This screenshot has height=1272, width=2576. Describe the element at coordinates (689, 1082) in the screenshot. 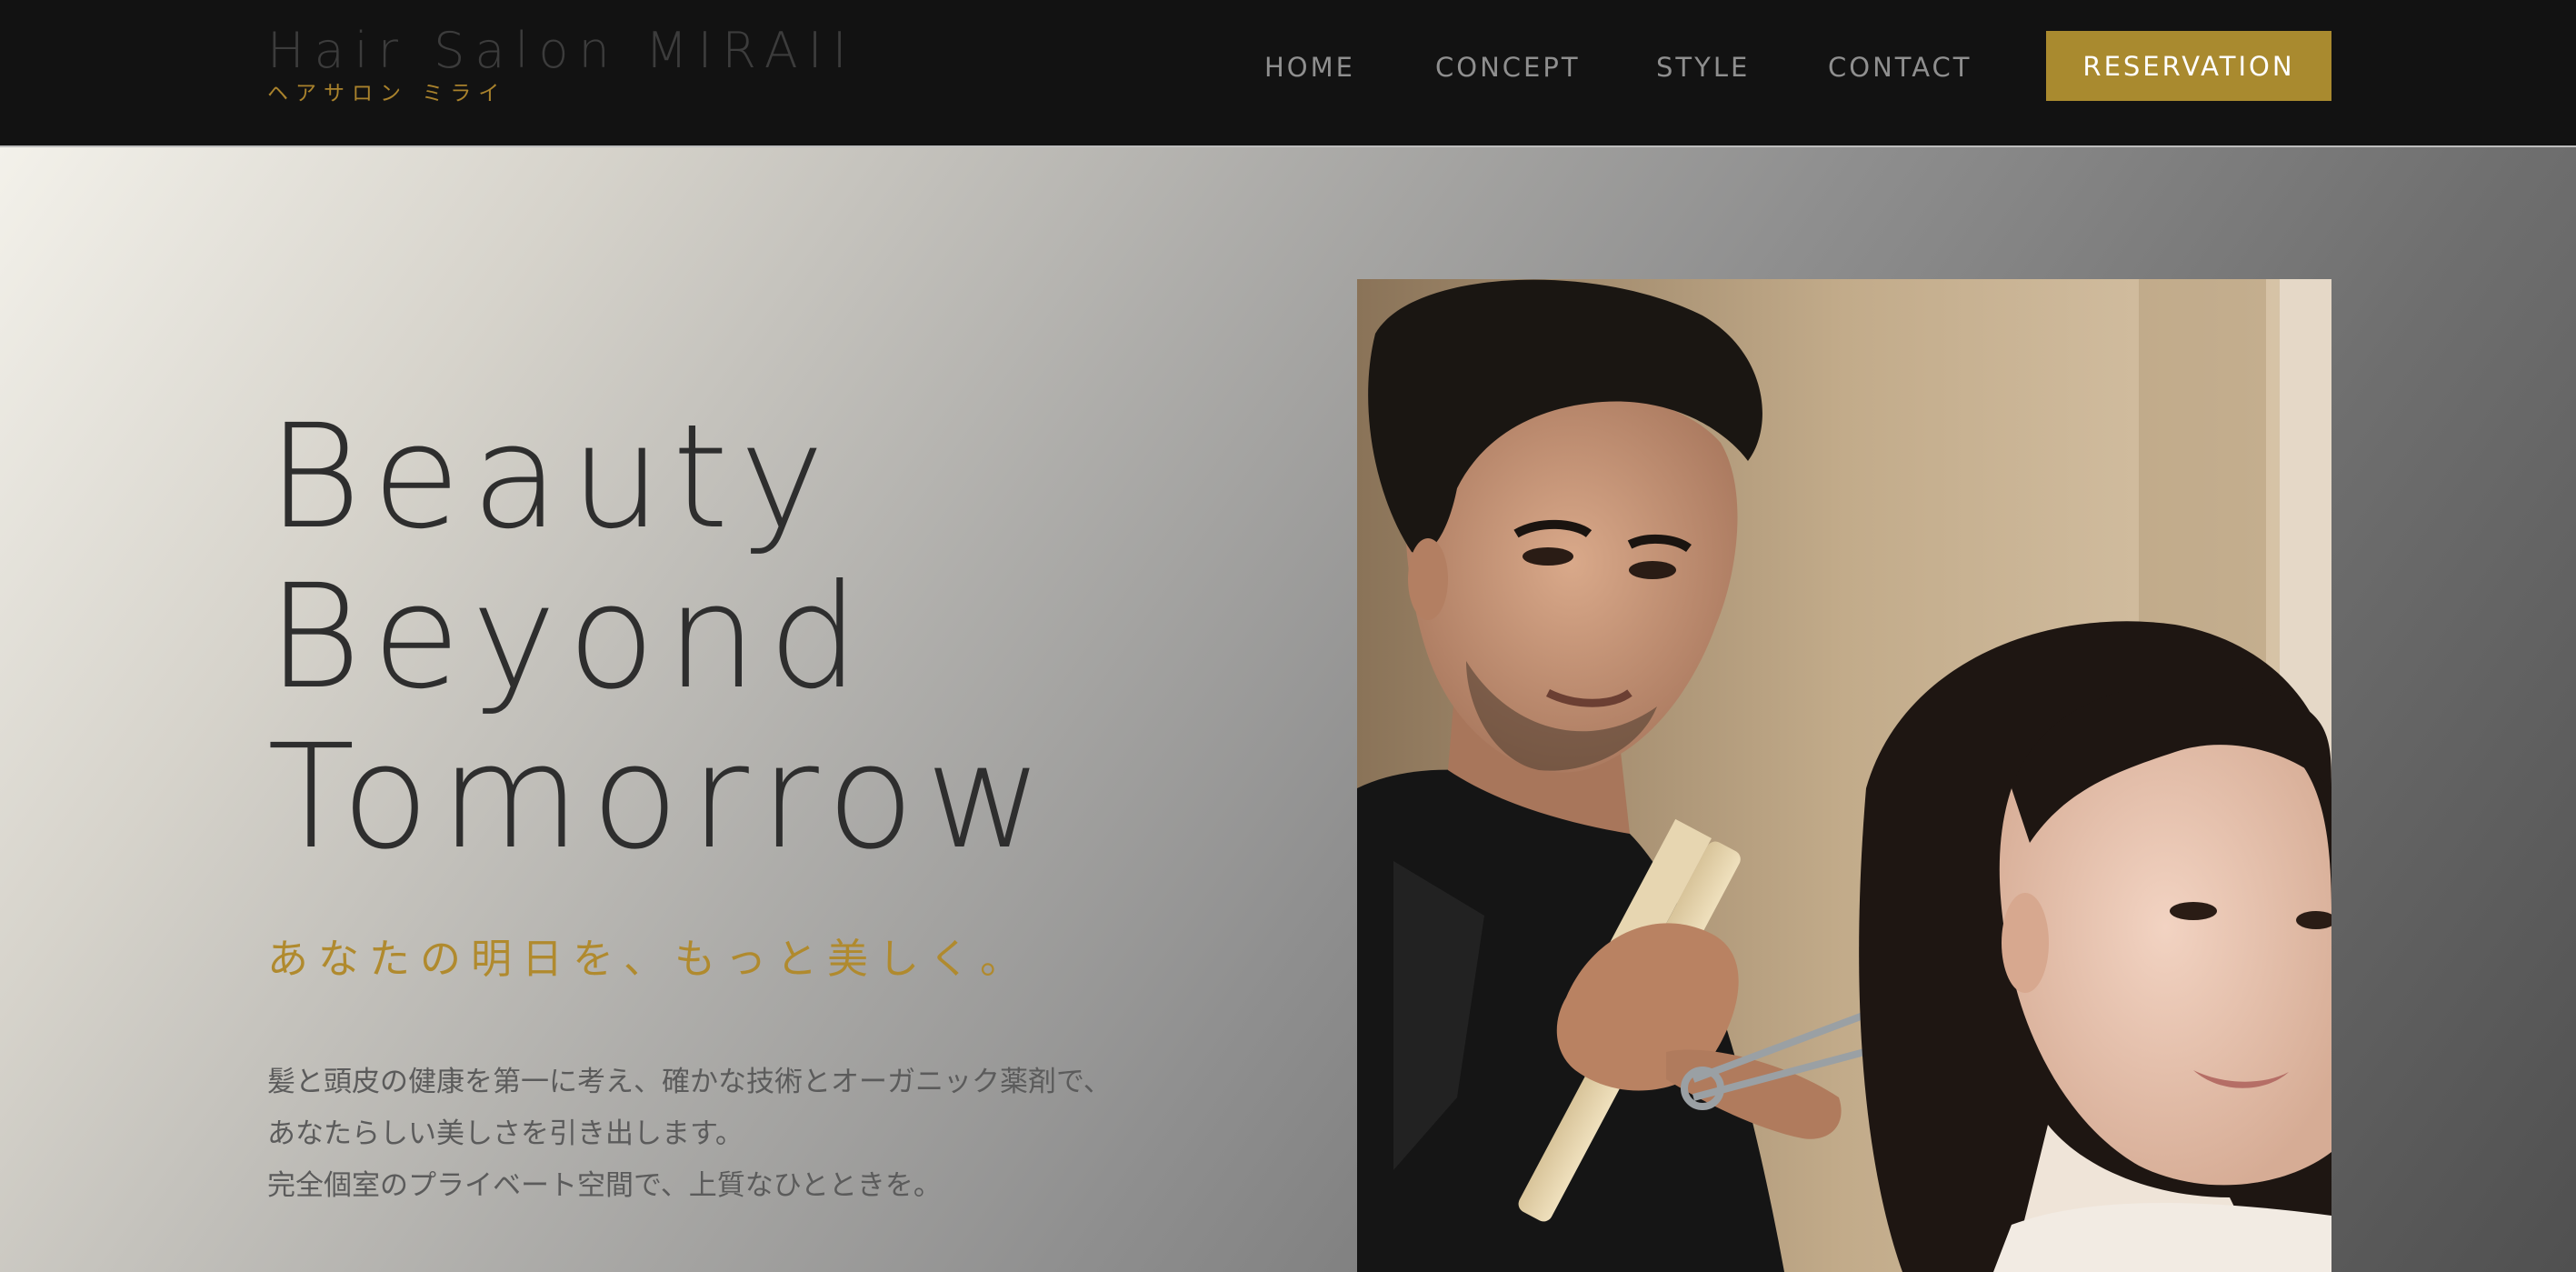

I see `hero-description-line-1: 髪と頭皮の健康を第一に考え、確かな技術とオーガニック薬剤で、` at that location.